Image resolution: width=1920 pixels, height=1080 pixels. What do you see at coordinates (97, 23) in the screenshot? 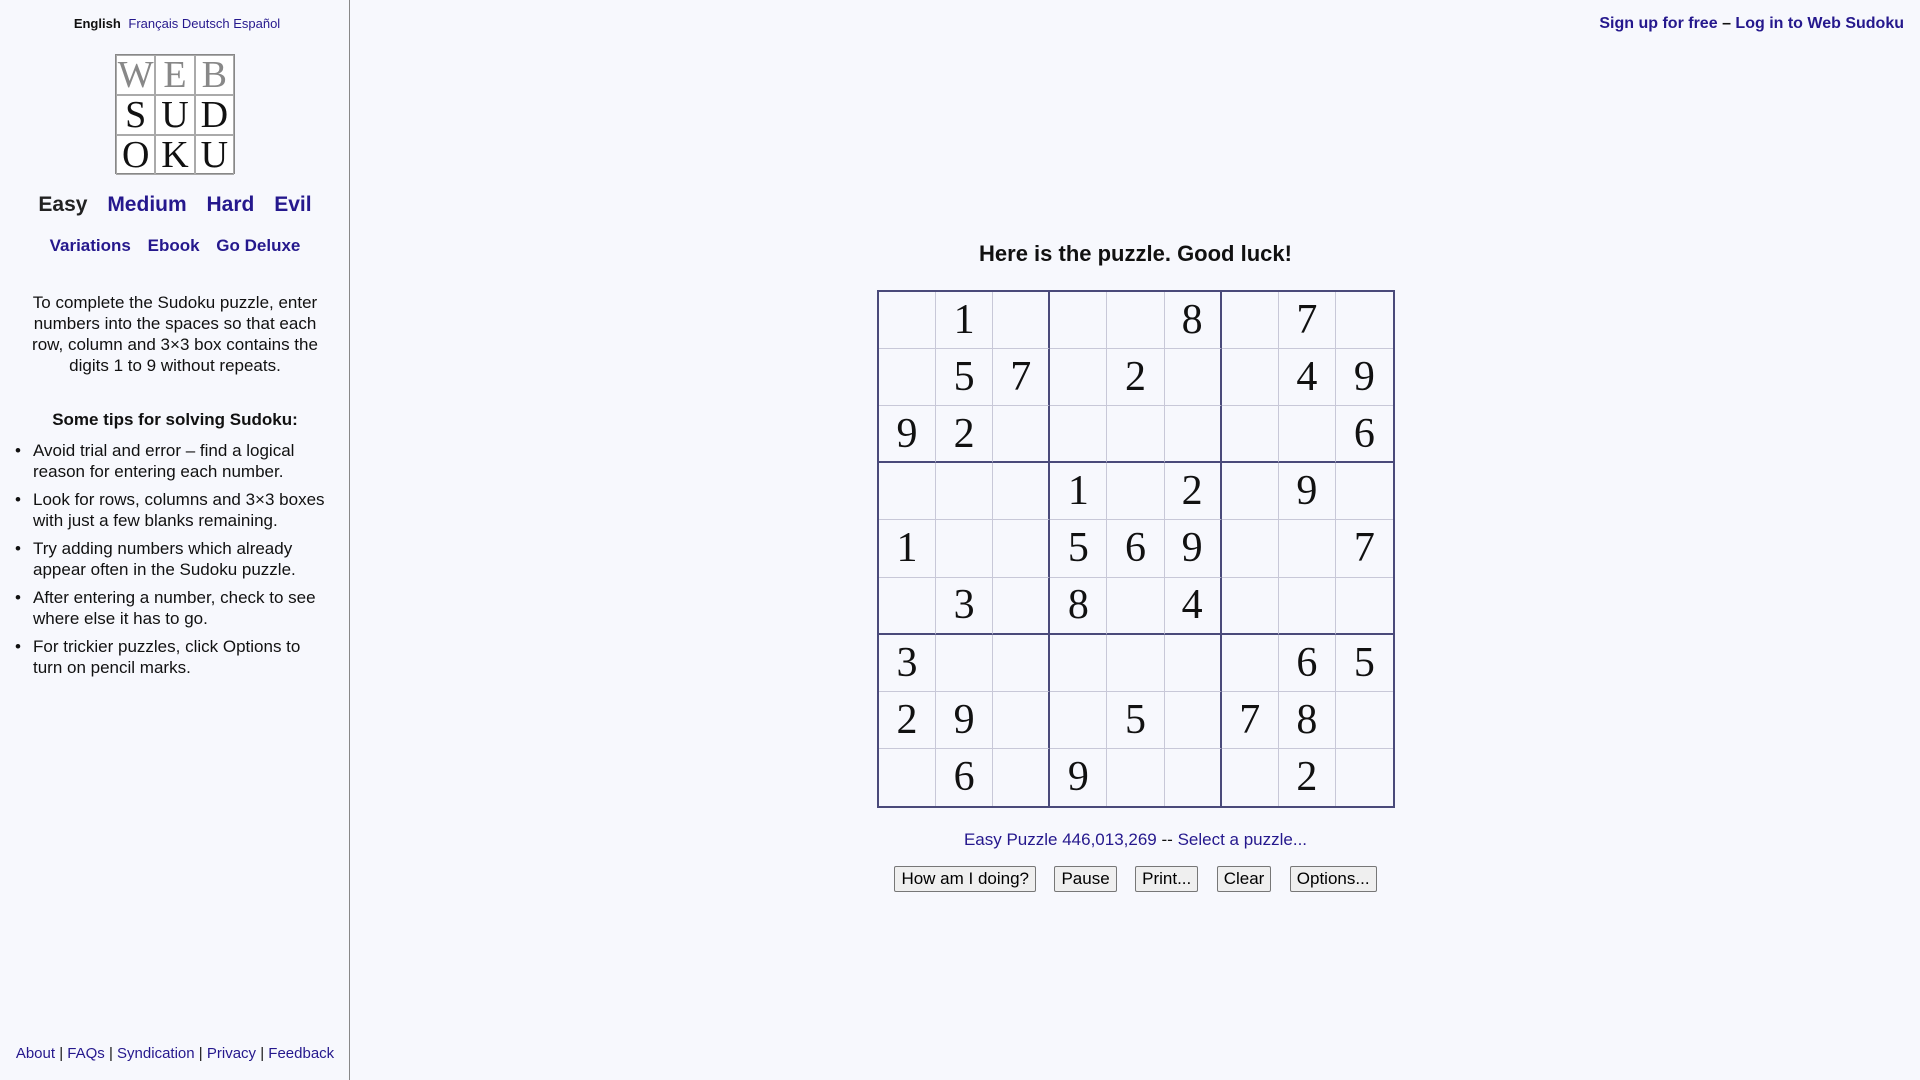
I see `language-english: English` at bounding box center [97, 23].